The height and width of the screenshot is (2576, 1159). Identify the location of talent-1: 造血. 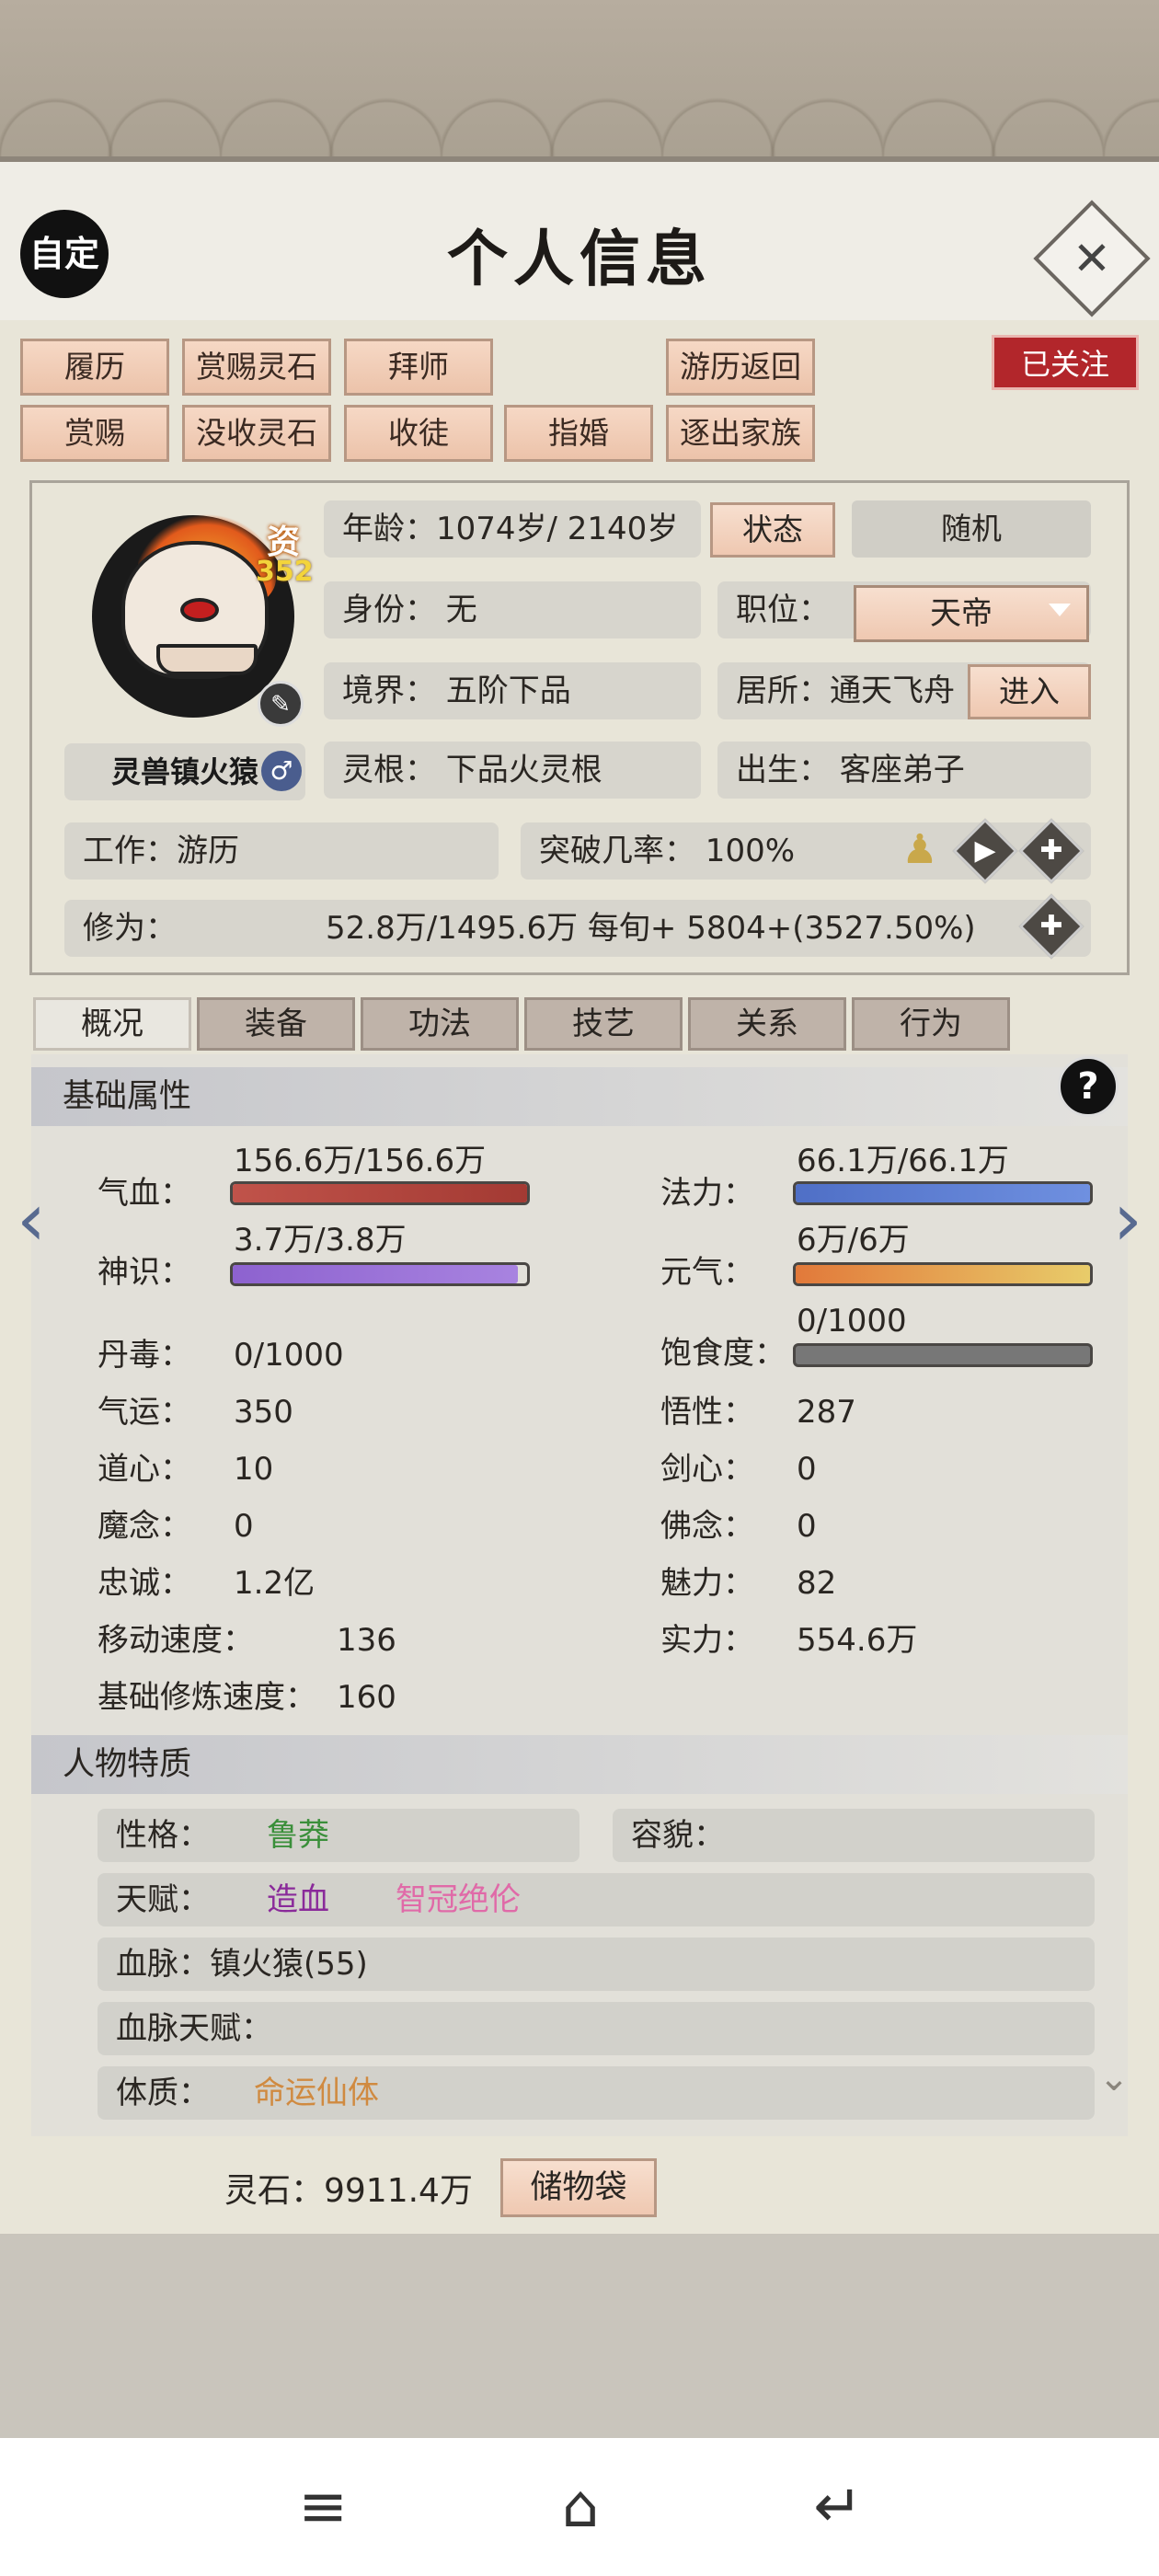
(298, 1899).